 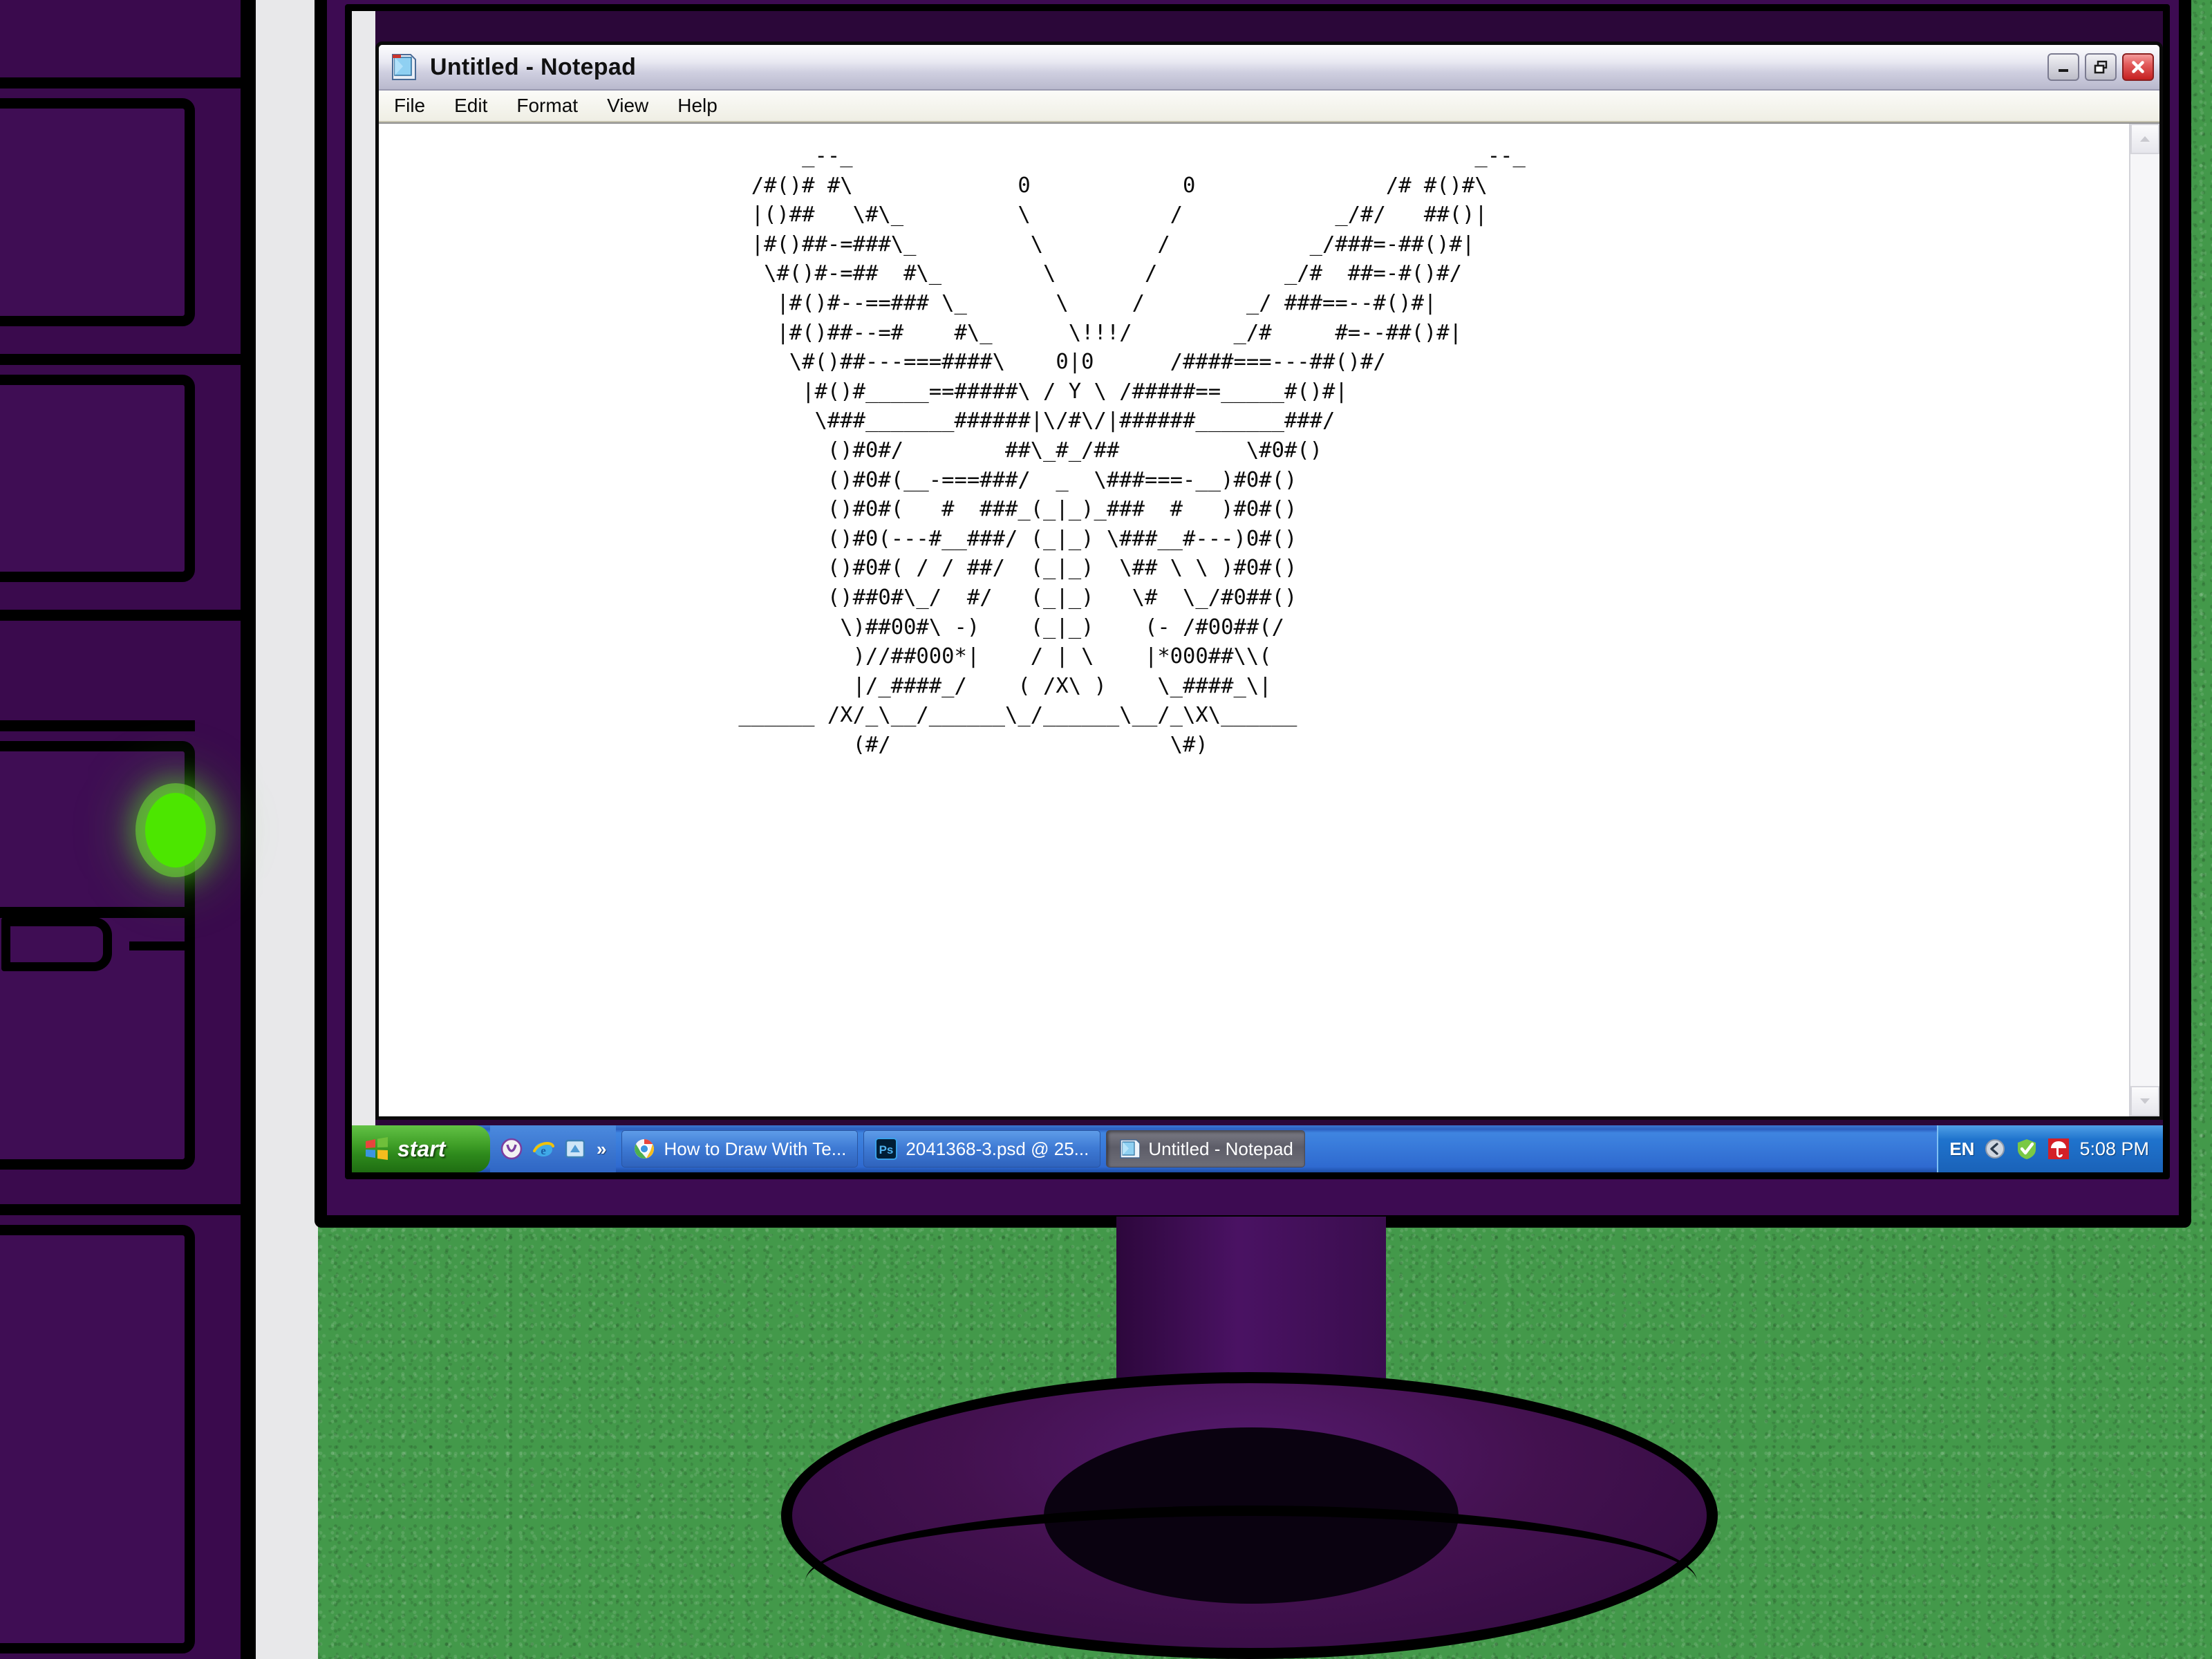 I want to click on left-wall-panel, so click(x=159, y=829).